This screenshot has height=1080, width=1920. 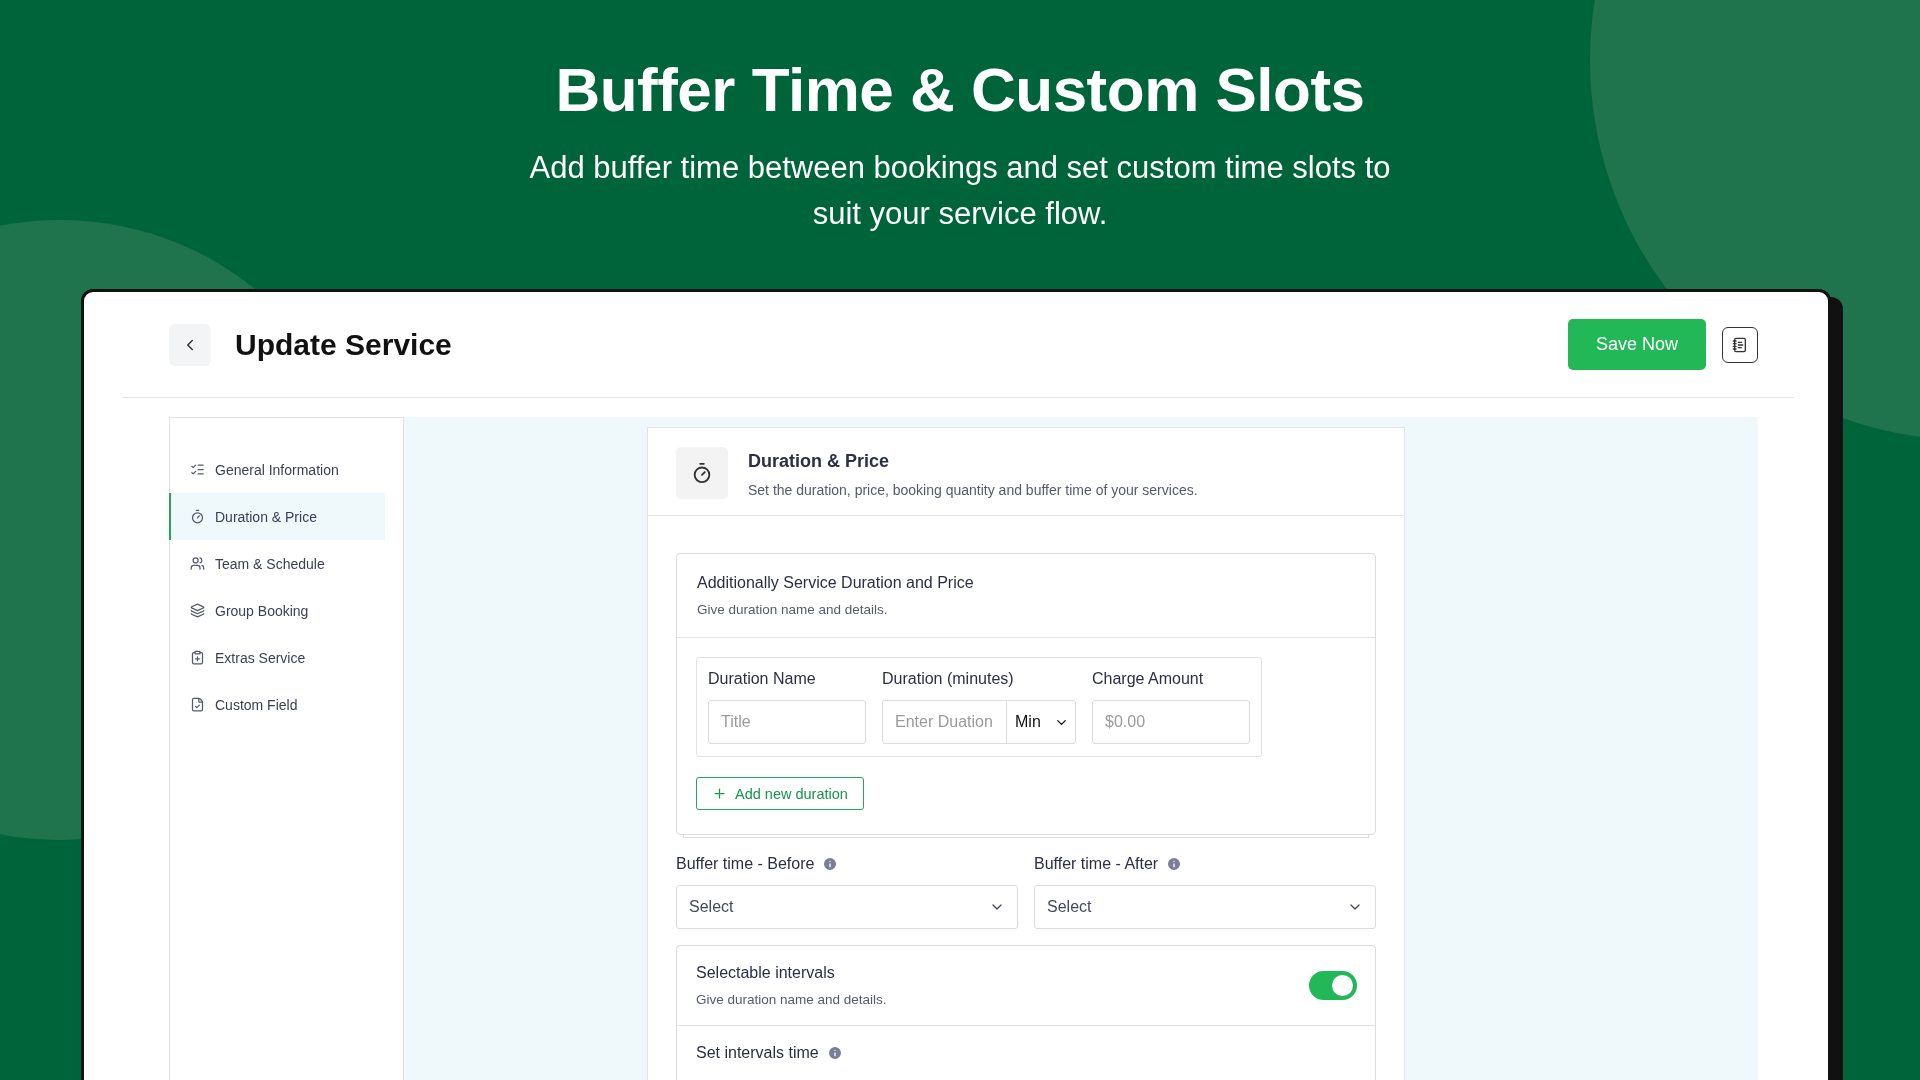 I want to click on intervals-description: Give duration name and details., so click(x=791, y=999).